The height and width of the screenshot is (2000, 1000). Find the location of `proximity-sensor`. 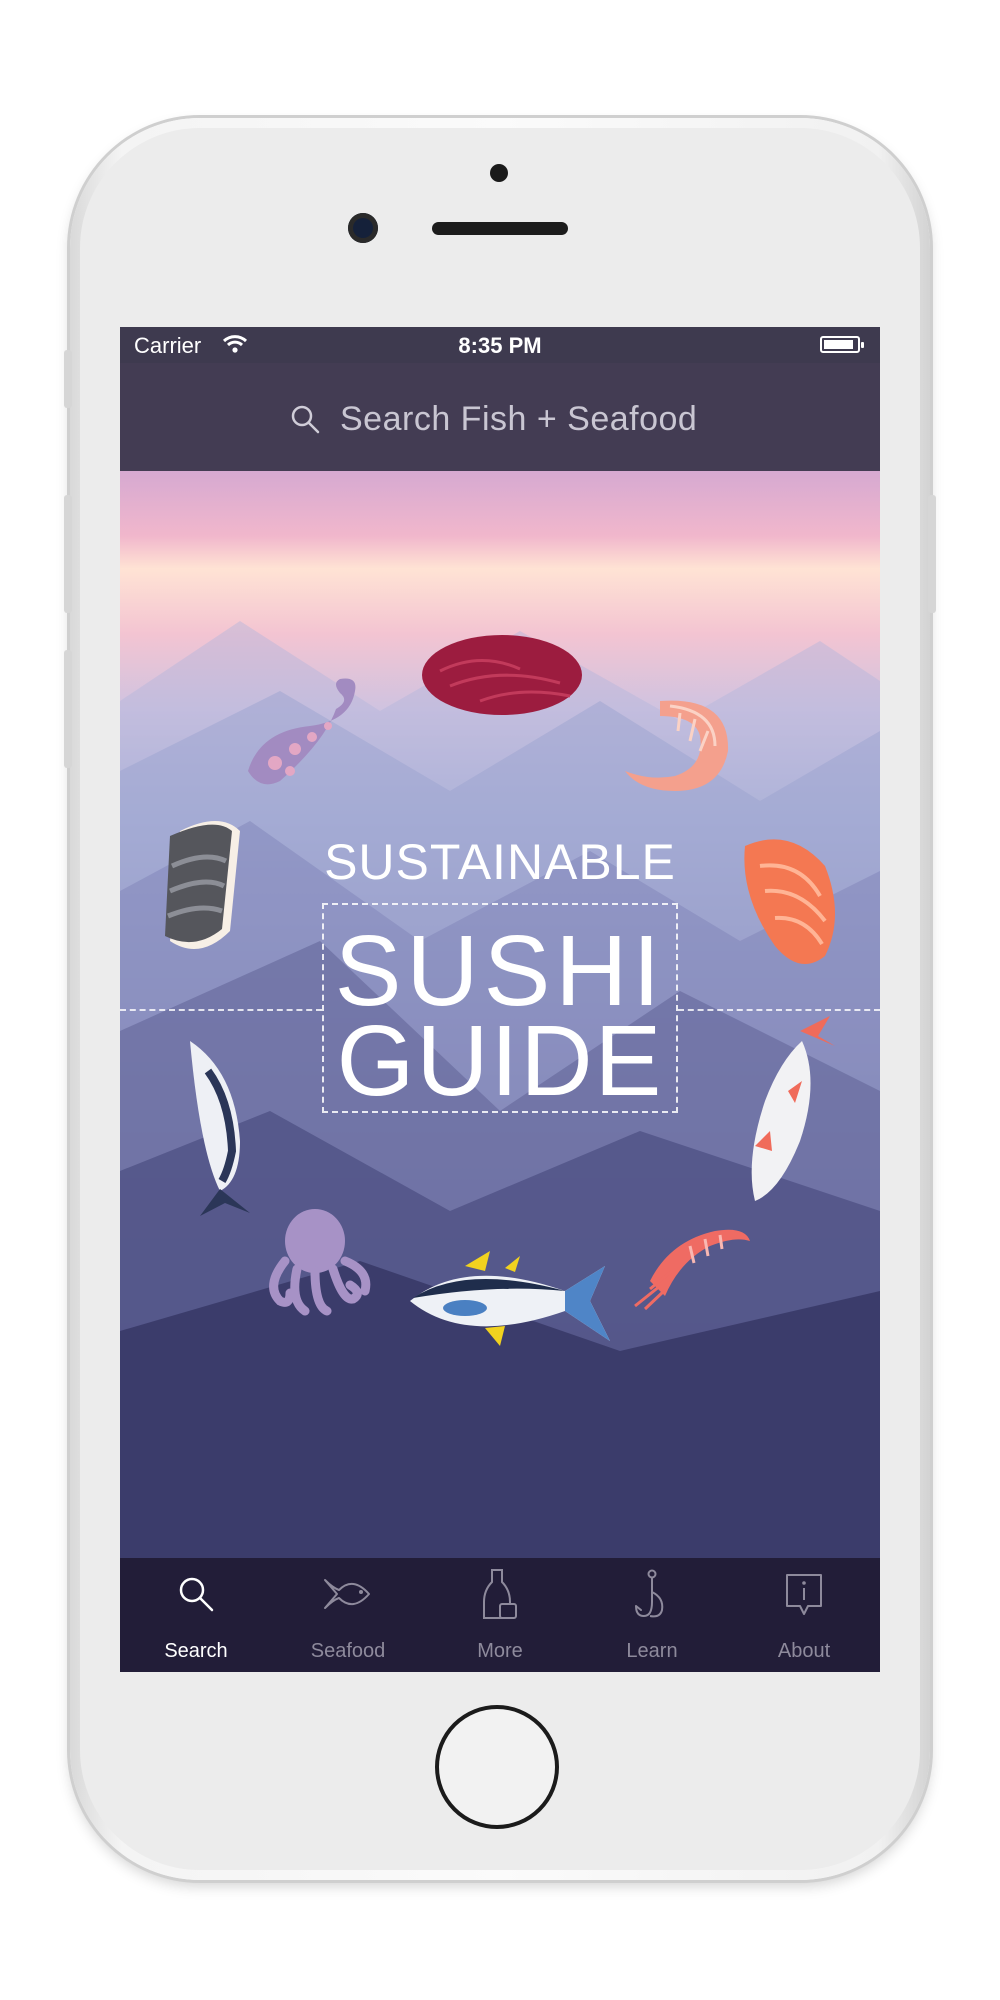

proximity-sensor is located at coordinates (499, 173).